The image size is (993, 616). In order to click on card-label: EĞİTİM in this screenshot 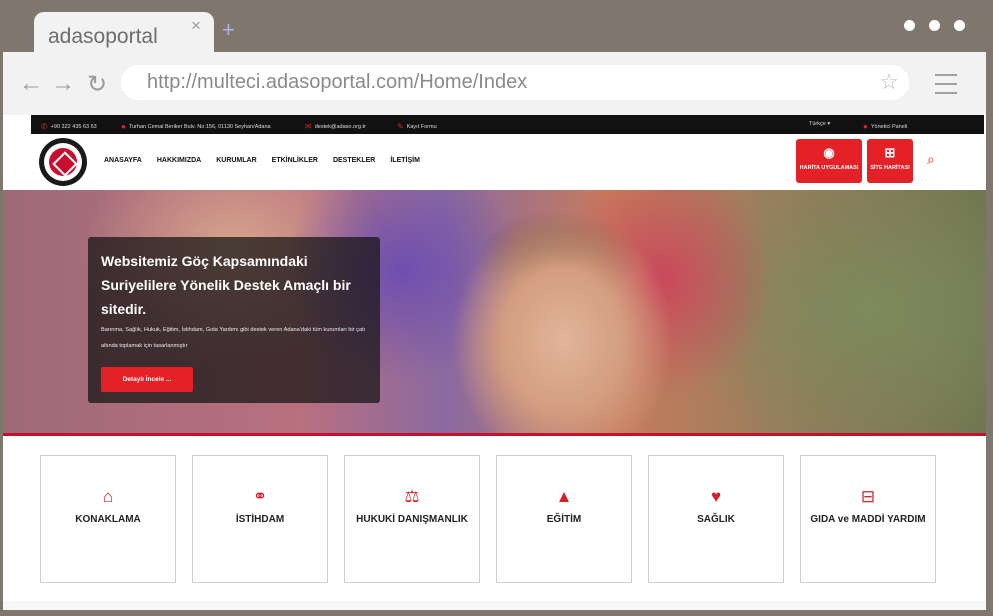, I will do `click(564, 519)`.